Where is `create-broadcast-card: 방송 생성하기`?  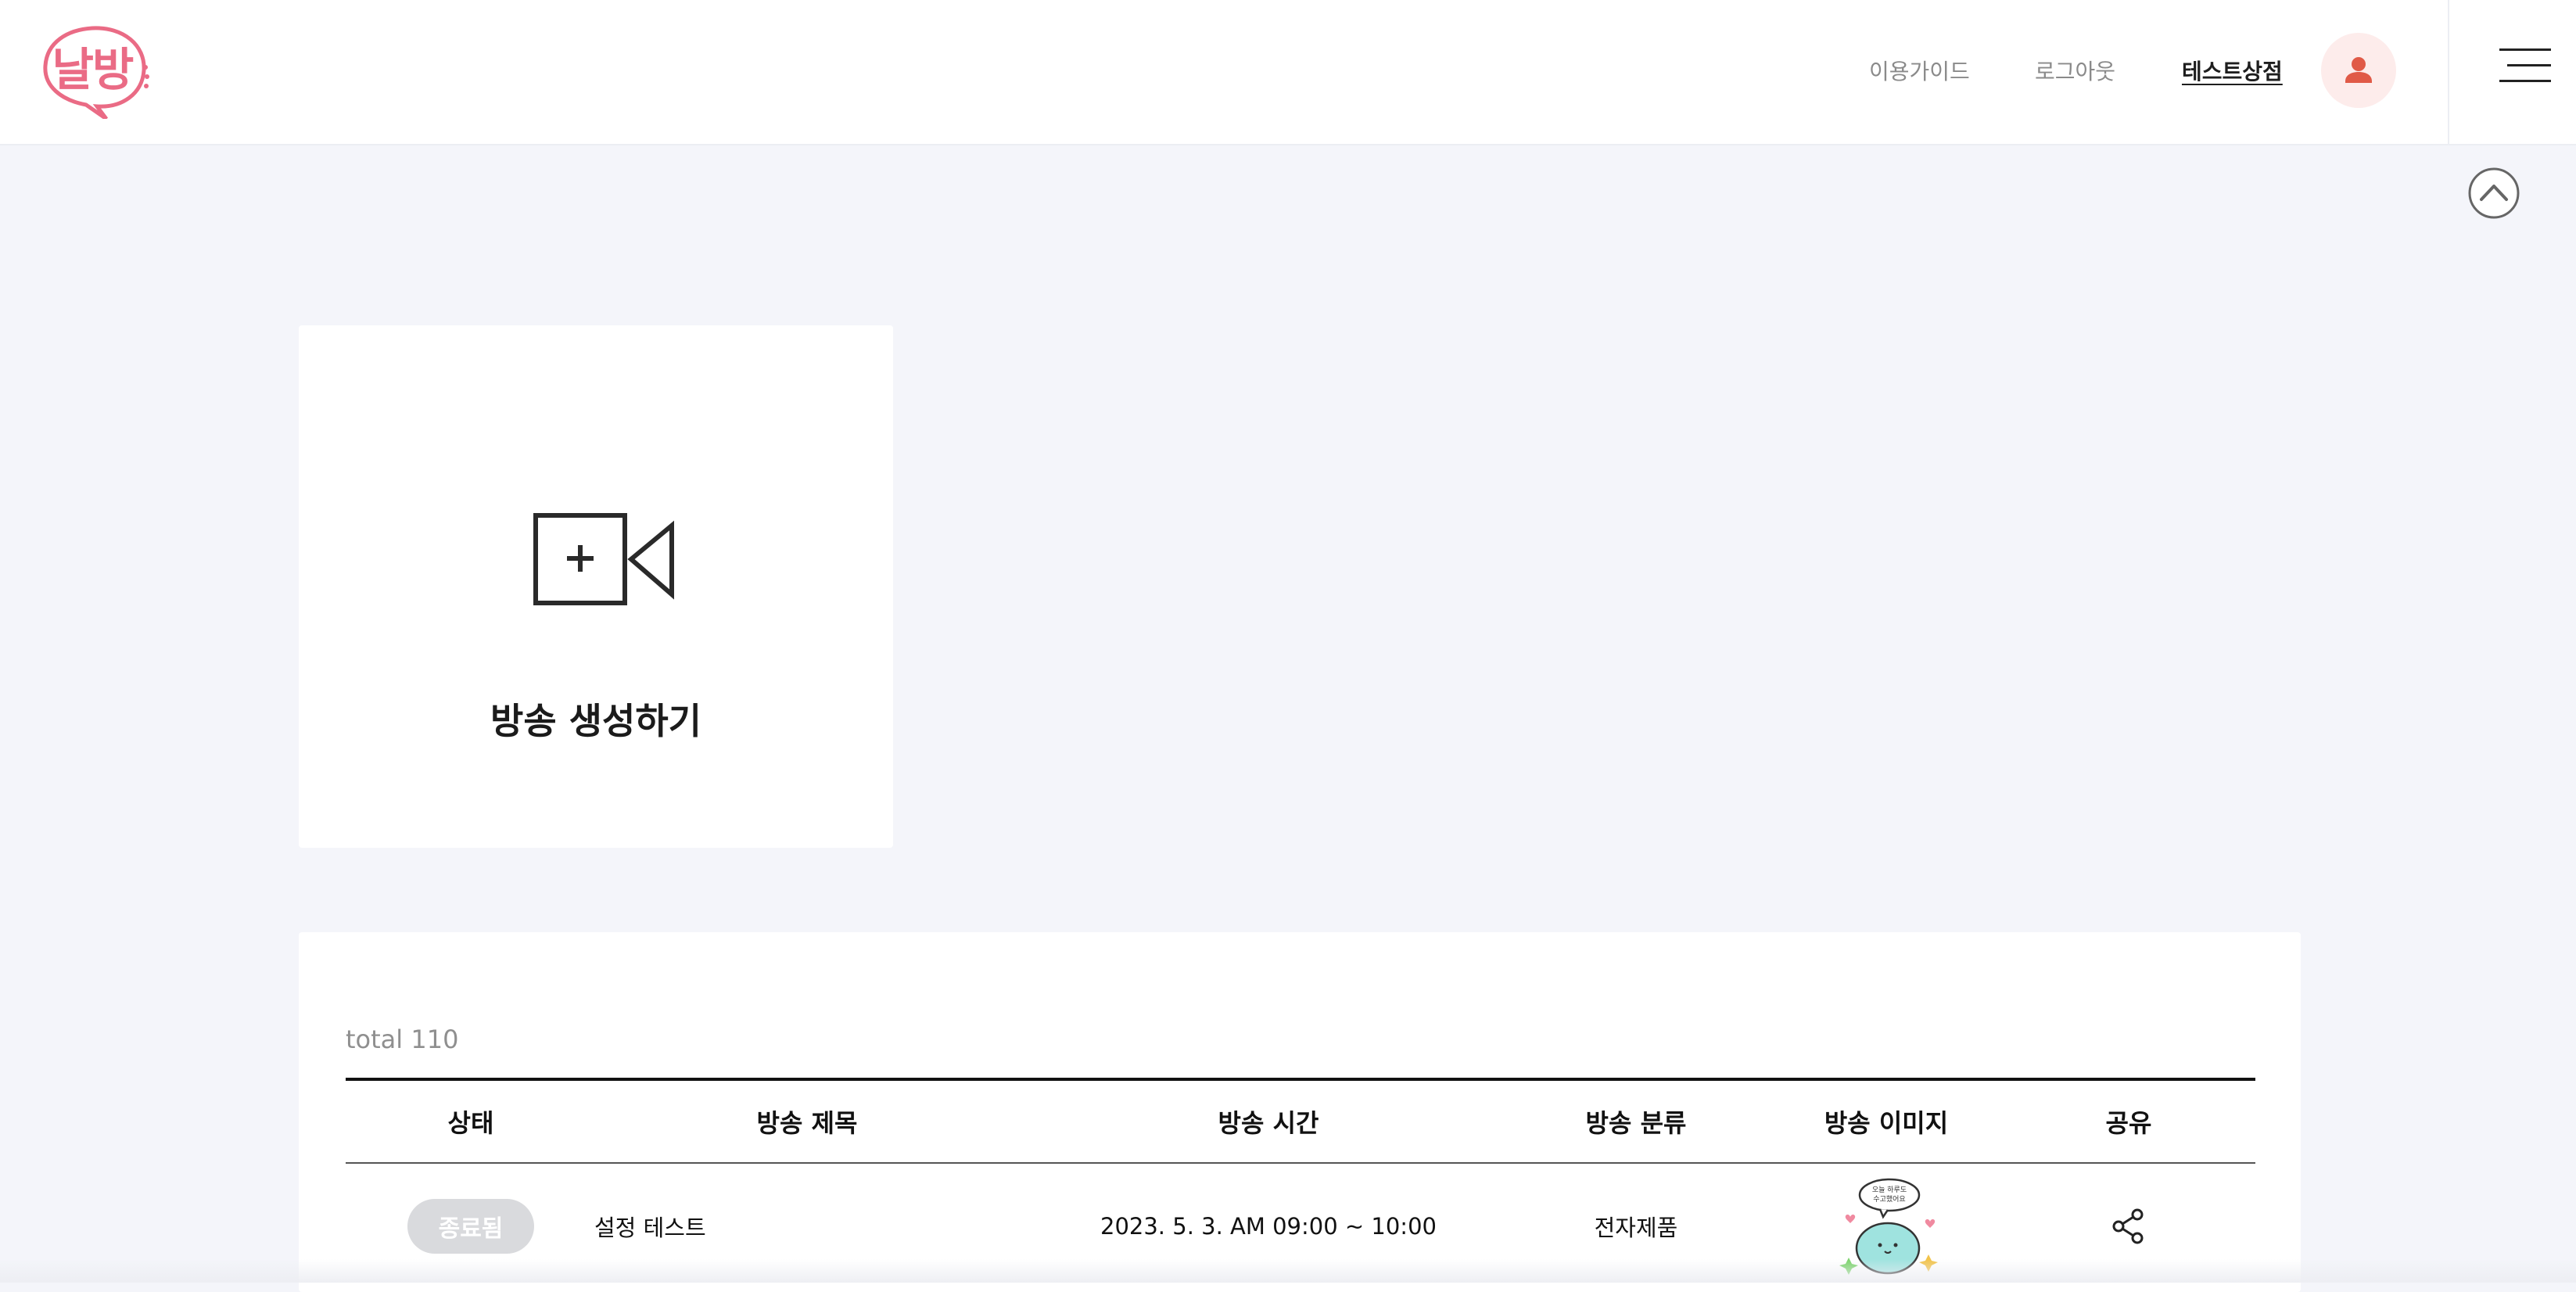
create-broadcast-card: 방송 생성하기 is located at coordinates (596, 586).